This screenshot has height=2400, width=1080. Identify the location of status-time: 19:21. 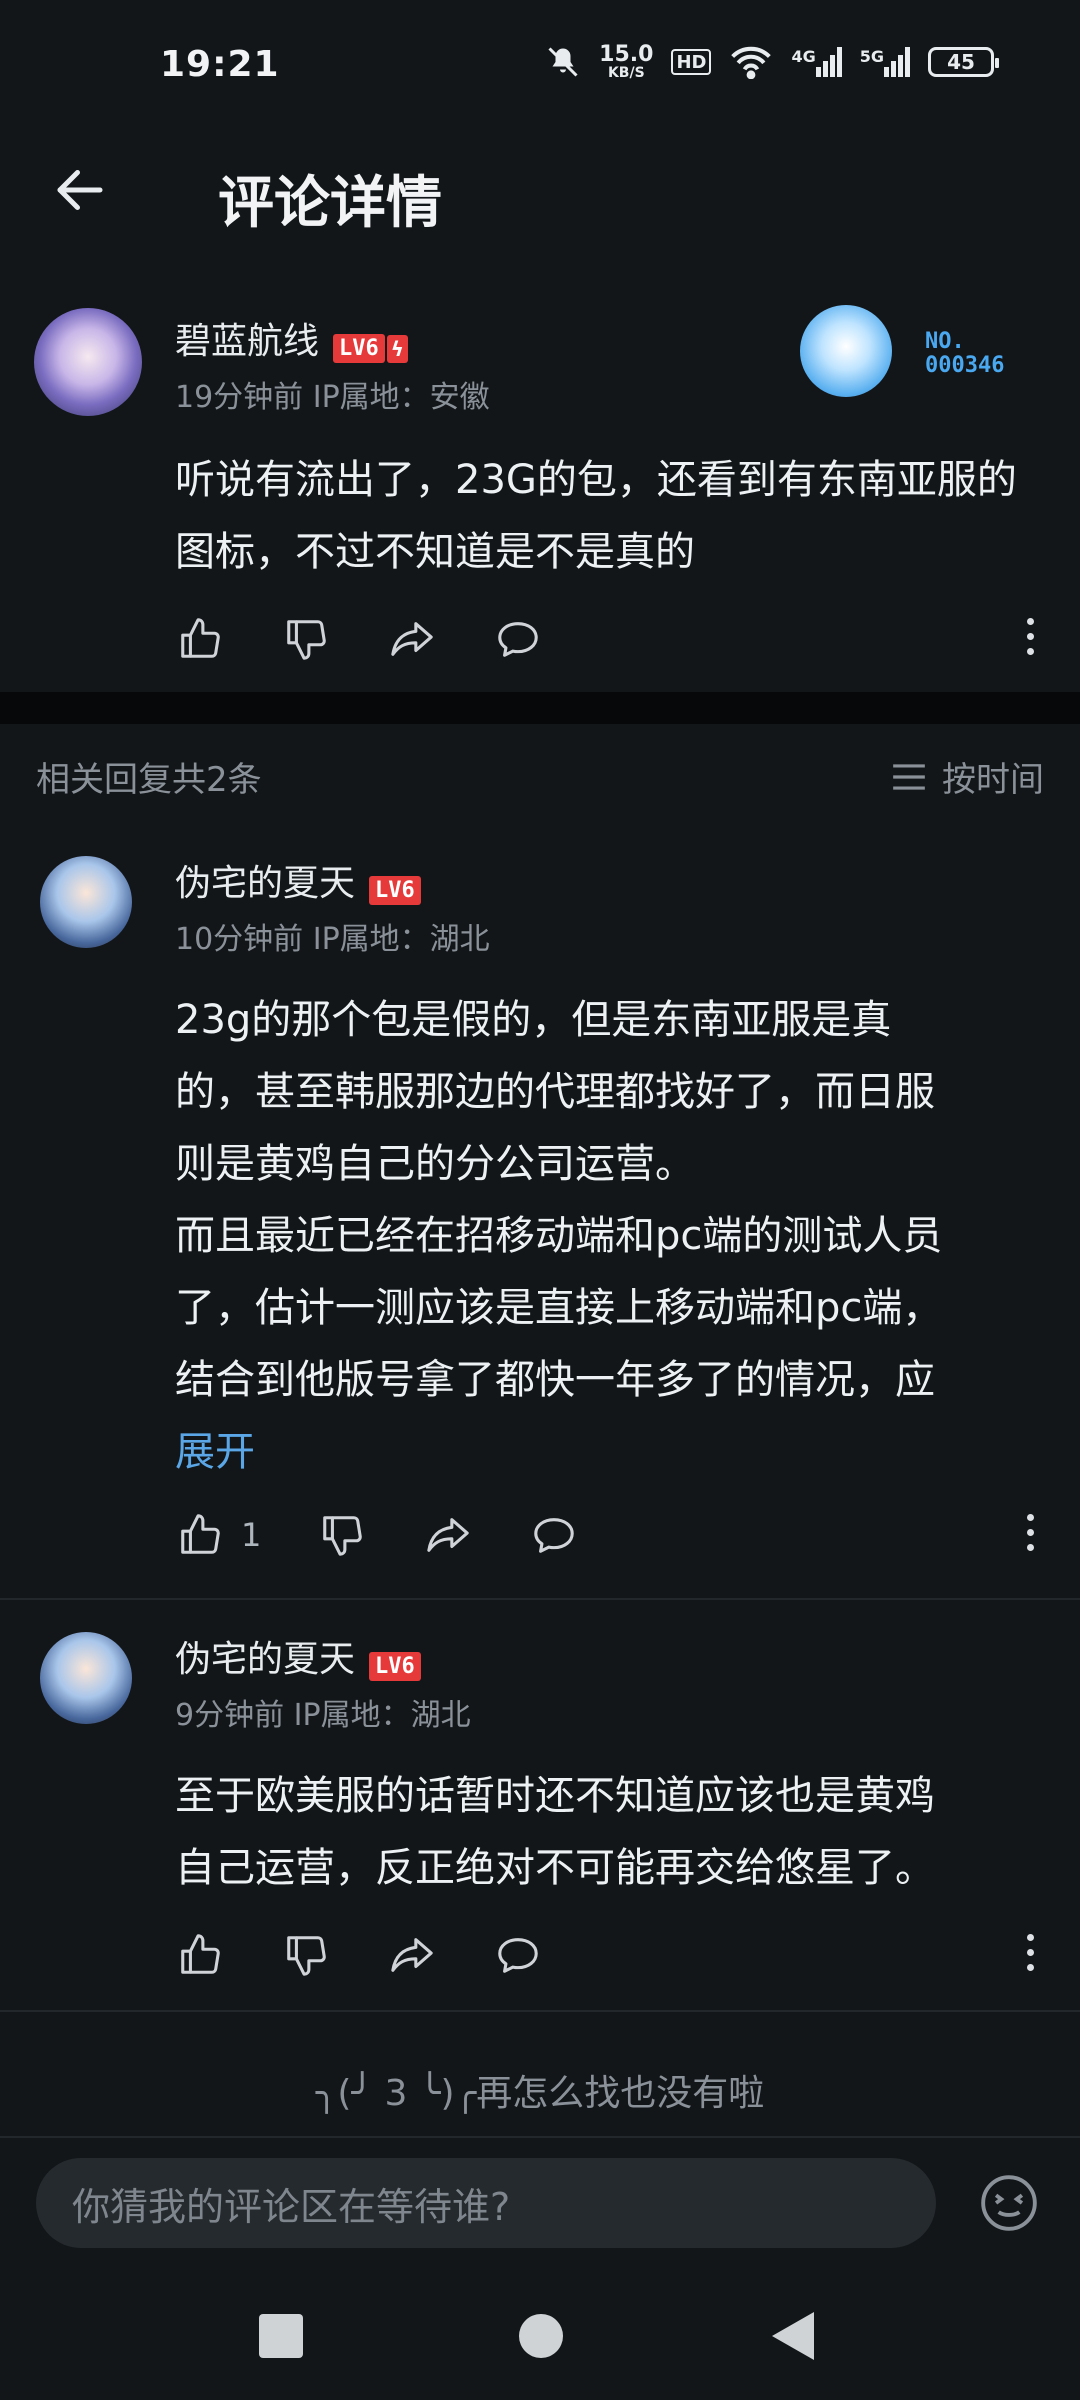
(220, 64).